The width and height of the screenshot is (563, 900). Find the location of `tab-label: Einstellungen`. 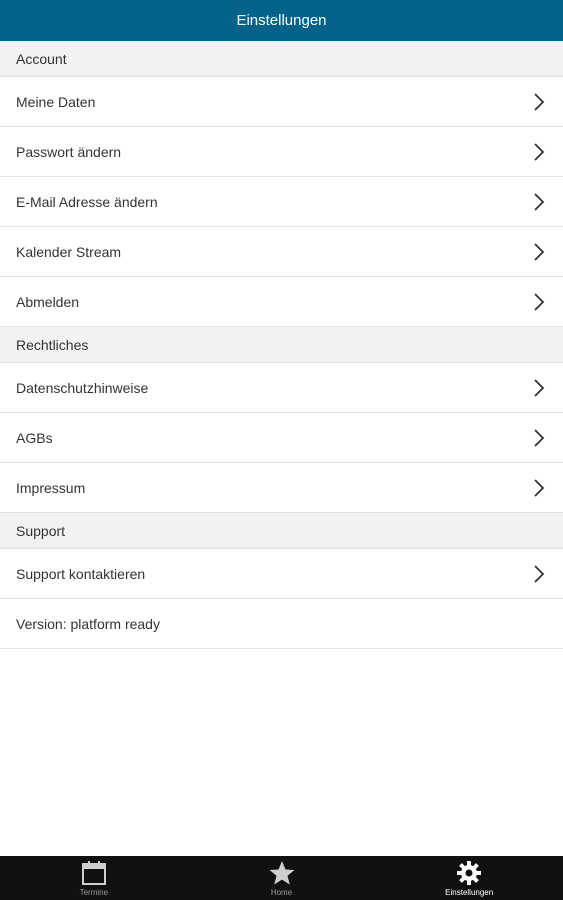

tab-label: Einstellungen is located at coordinates (469, 892).